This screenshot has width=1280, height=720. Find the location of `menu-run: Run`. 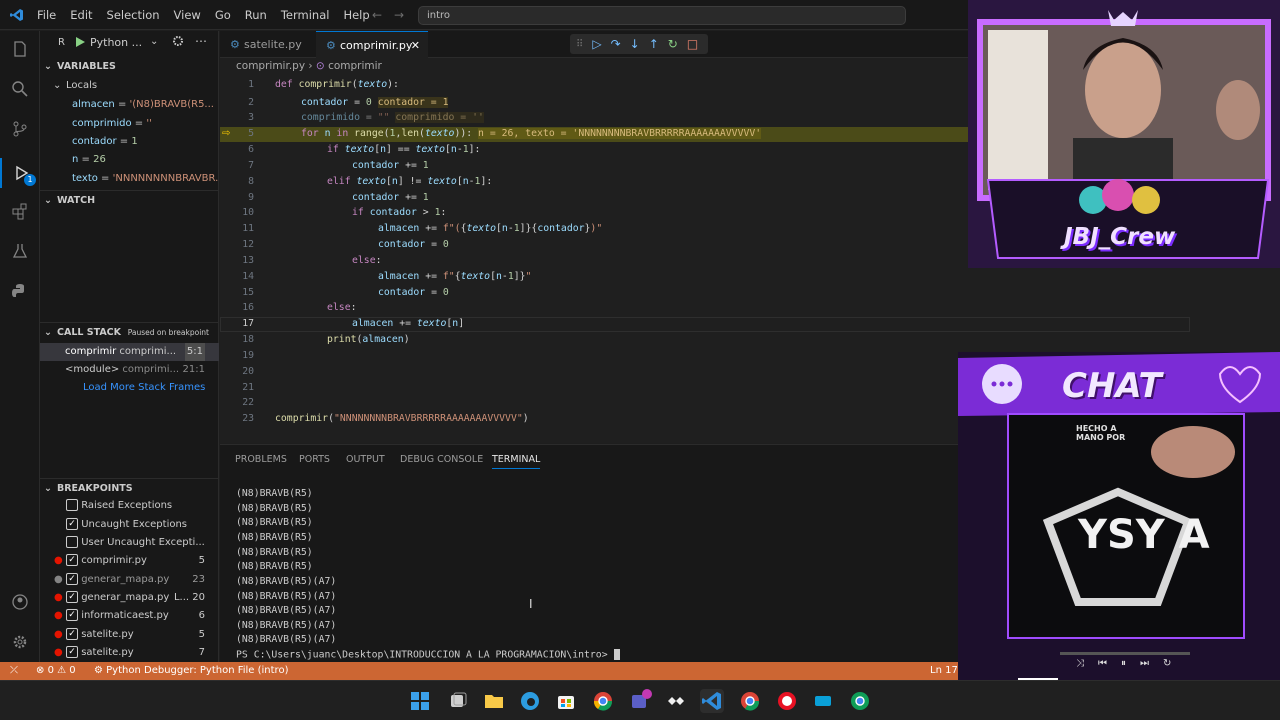

menu-run: Run is located at coordinates (256, 15).